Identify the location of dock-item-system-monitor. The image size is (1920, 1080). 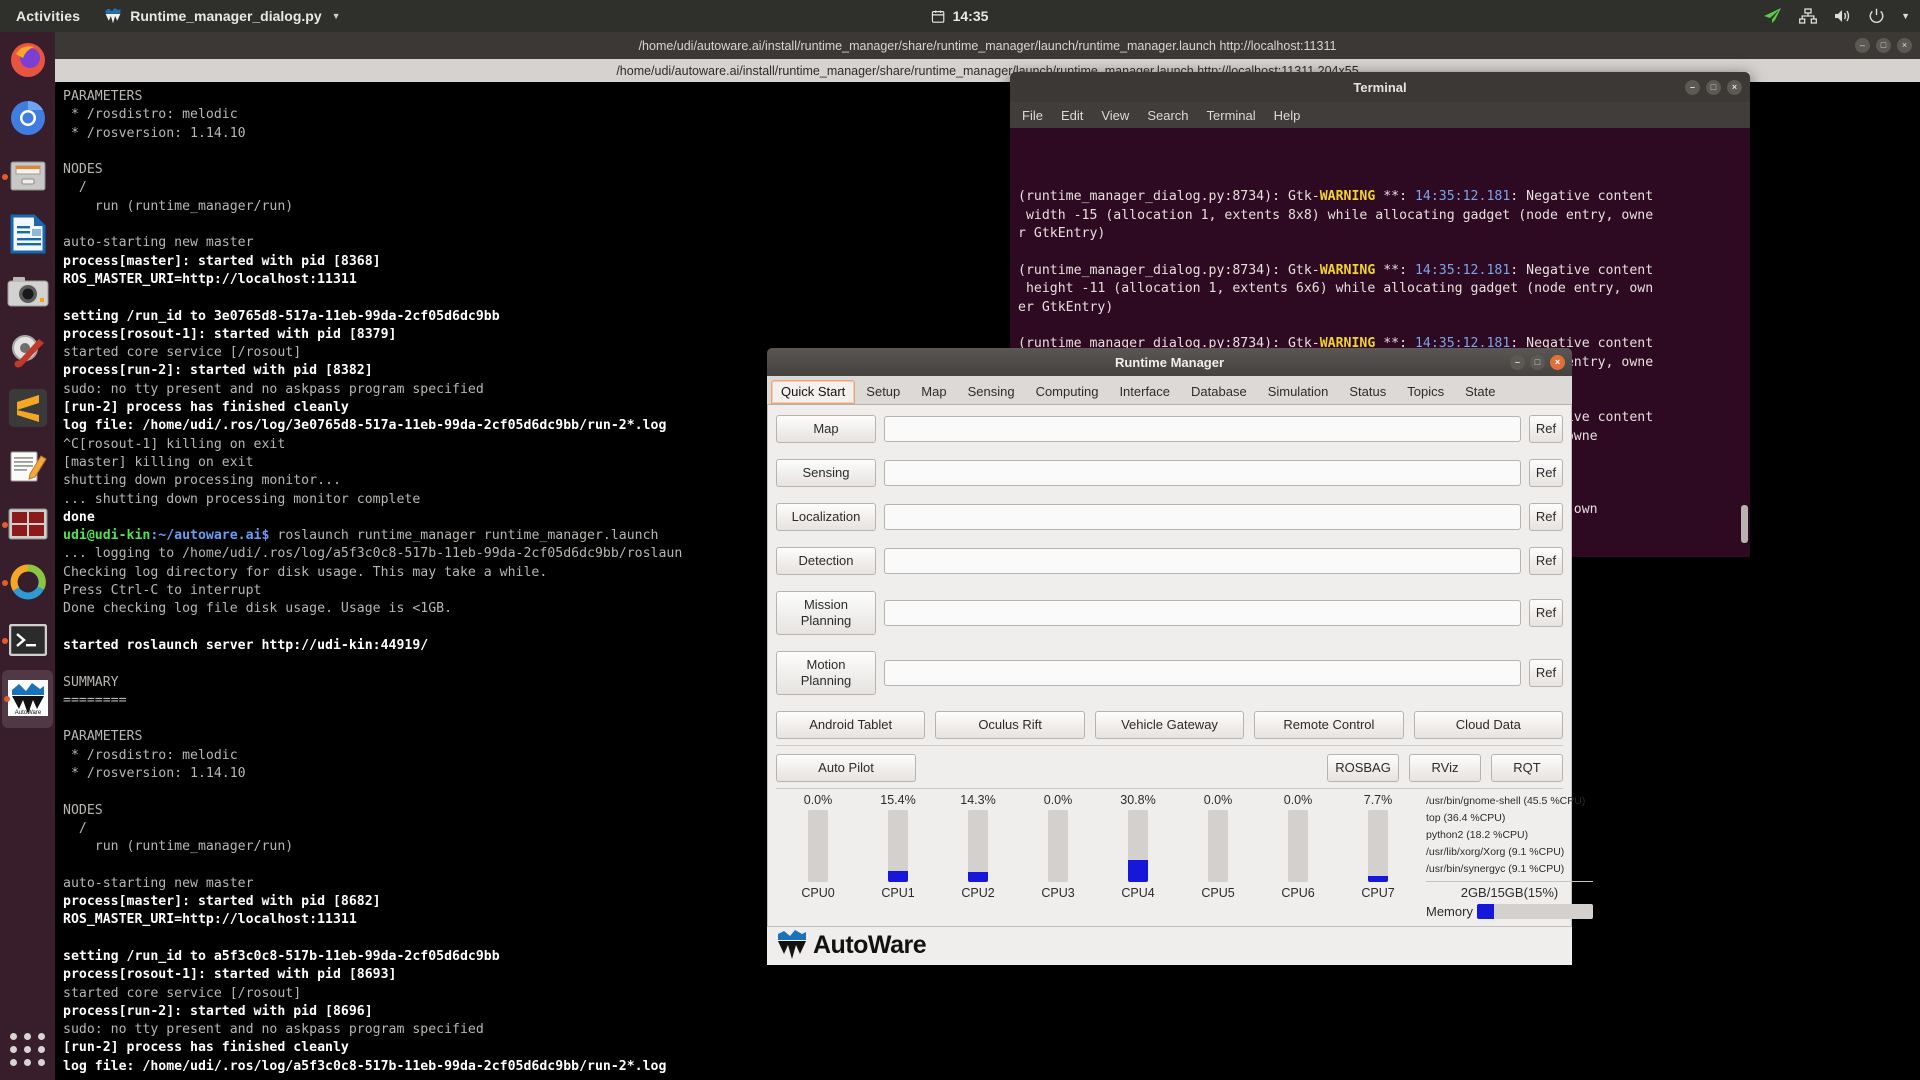
(27, 583).